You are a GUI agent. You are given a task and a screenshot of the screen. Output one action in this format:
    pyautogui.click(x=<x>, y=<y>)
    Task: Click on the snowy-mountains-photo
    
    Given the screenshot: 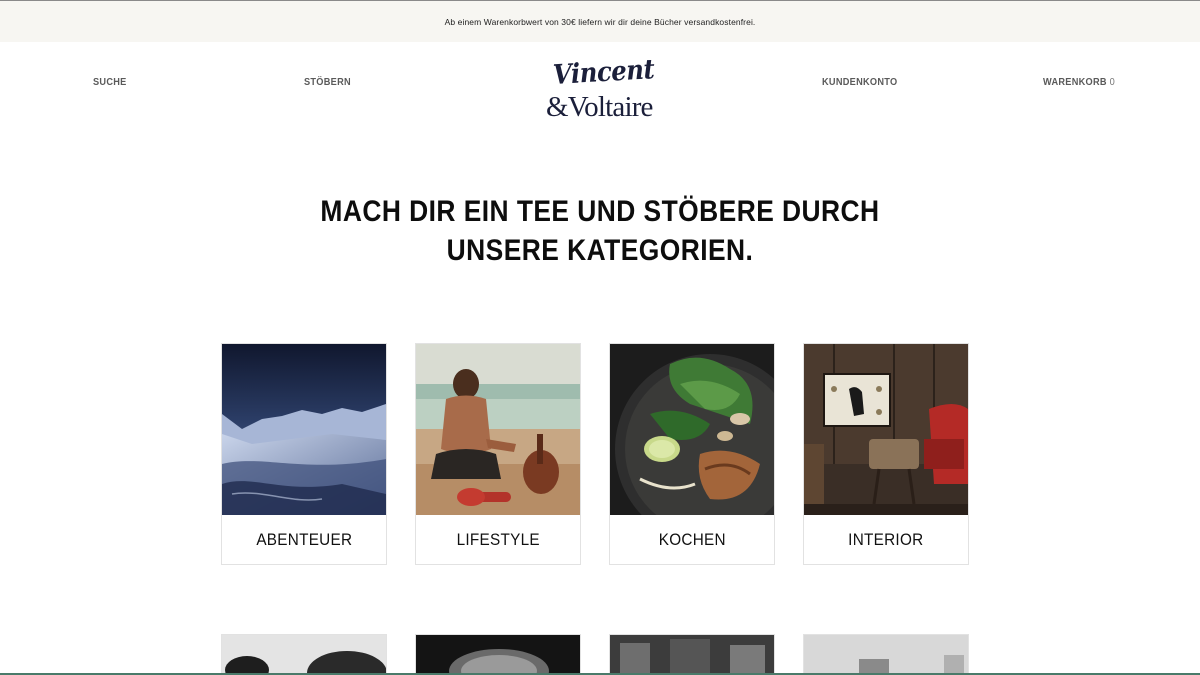 What is the action you would take?
    pyautogui.click(x=304, y=429)
    